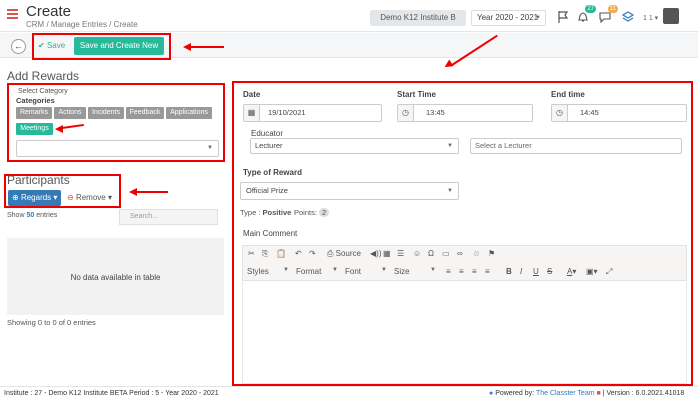 Image resolution: width=698 pixels, height=401 pixels. I want to click on italic-icon: I, so click(521, 271).